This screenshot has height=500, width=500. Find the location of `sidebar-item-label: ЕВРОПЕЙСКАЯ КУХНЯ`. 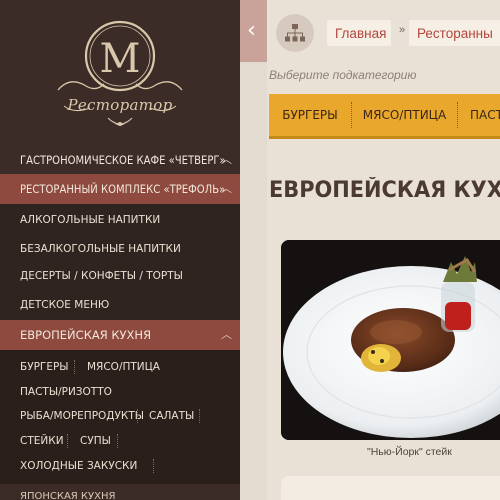

sidebar-item-label: ЕВРОПЕЙСКАЯ КУХНЯ is located at coordinates (86, 335).